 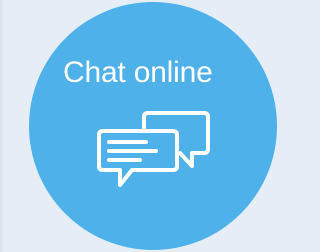 I want to click on page-edge-shadow, so click(x=2, y=126).